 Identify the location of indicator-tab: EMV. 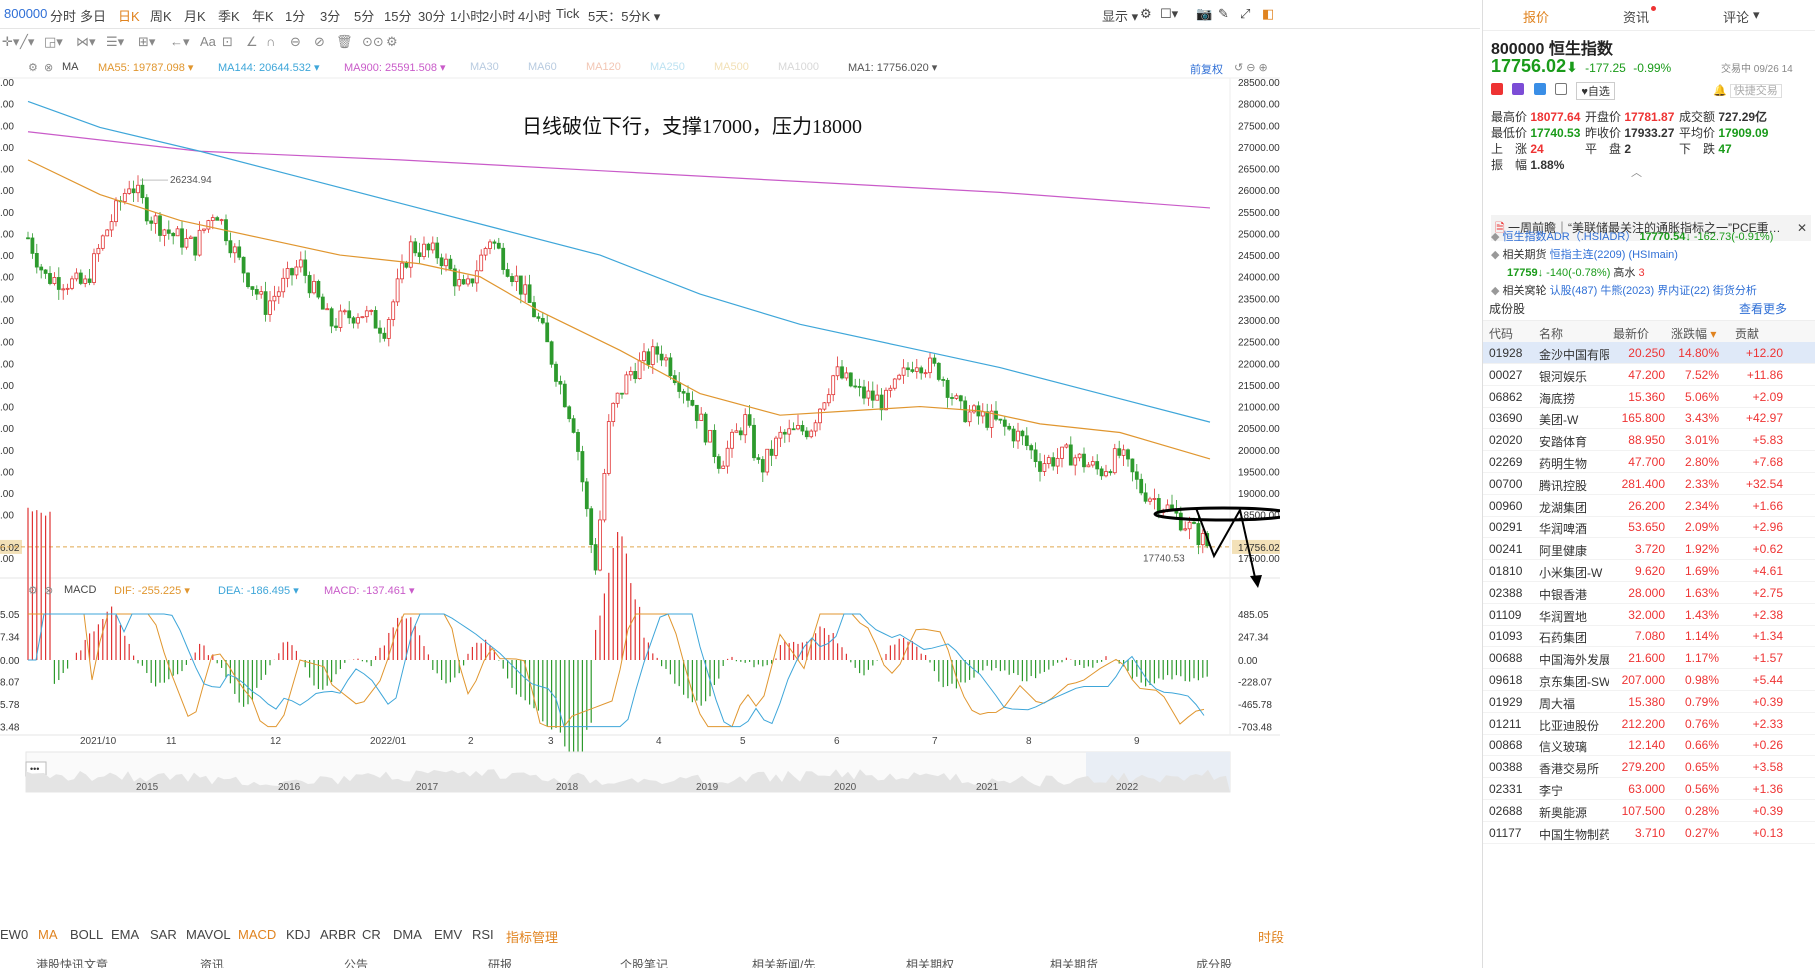
(448, 934).